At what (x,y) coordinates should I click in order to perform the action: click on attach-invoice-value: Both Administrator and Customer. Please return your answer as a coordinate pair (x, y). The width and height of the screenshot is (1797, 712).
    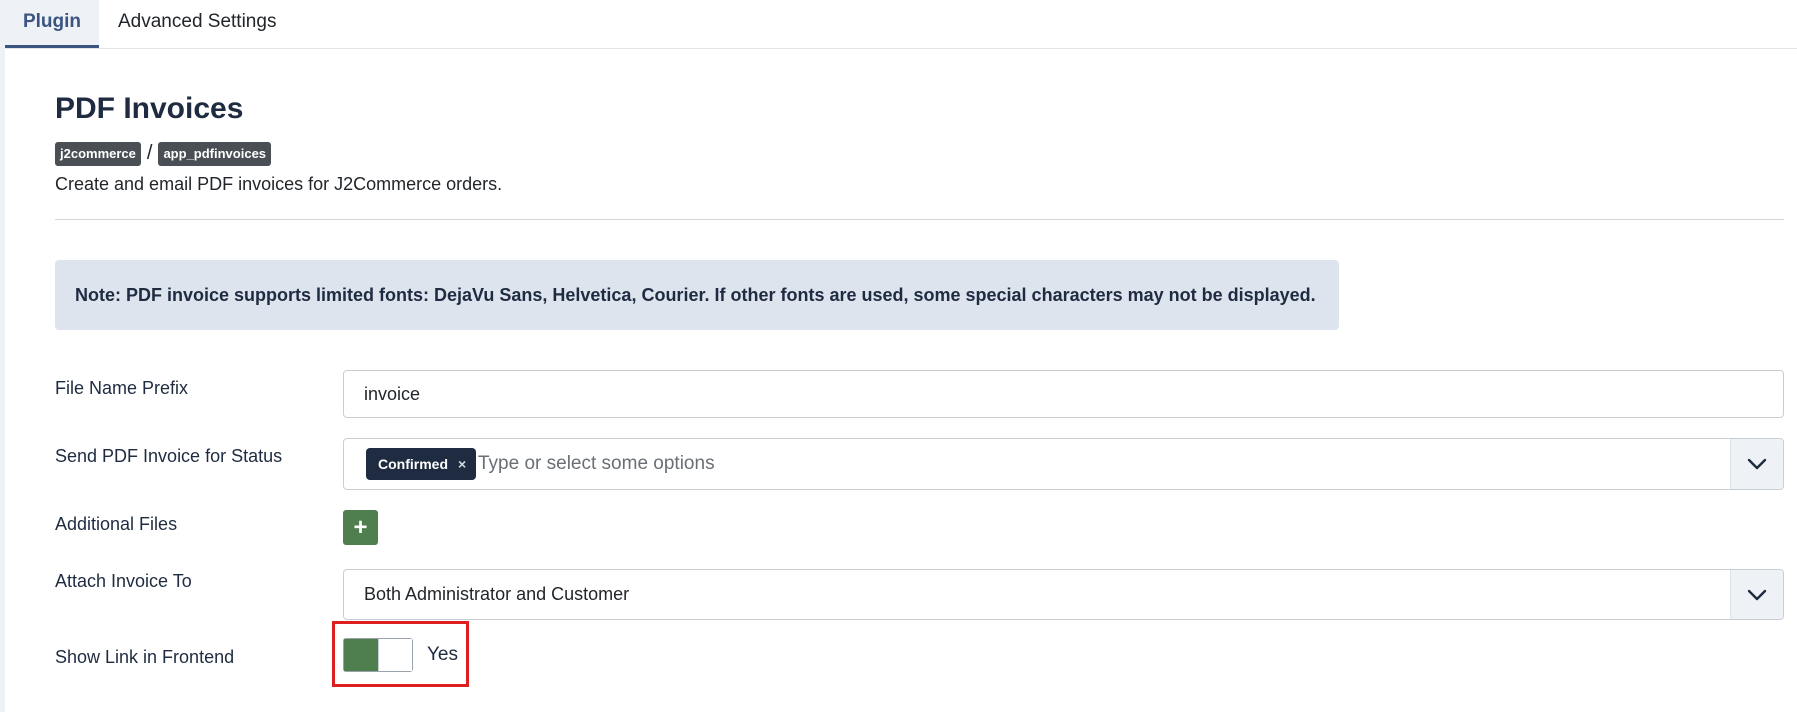
    Looking at the image, I should click on (497, 594).